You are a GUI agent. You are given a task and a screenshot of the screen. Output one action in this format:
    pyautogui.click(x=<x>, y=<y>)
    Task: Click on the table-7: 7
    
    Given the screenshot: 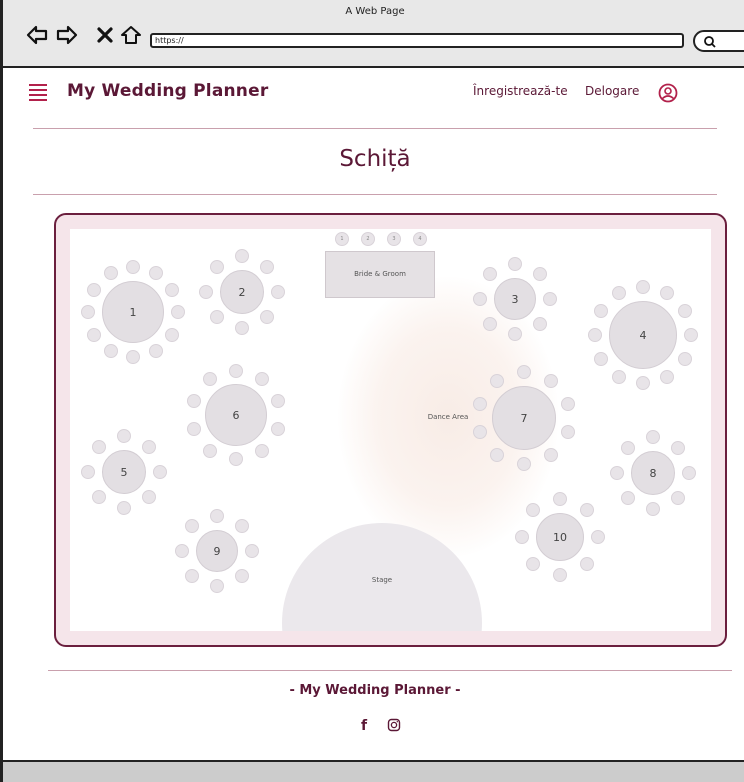 What is the action you would take?
    pyautogui.click(x=524, y=418)
    